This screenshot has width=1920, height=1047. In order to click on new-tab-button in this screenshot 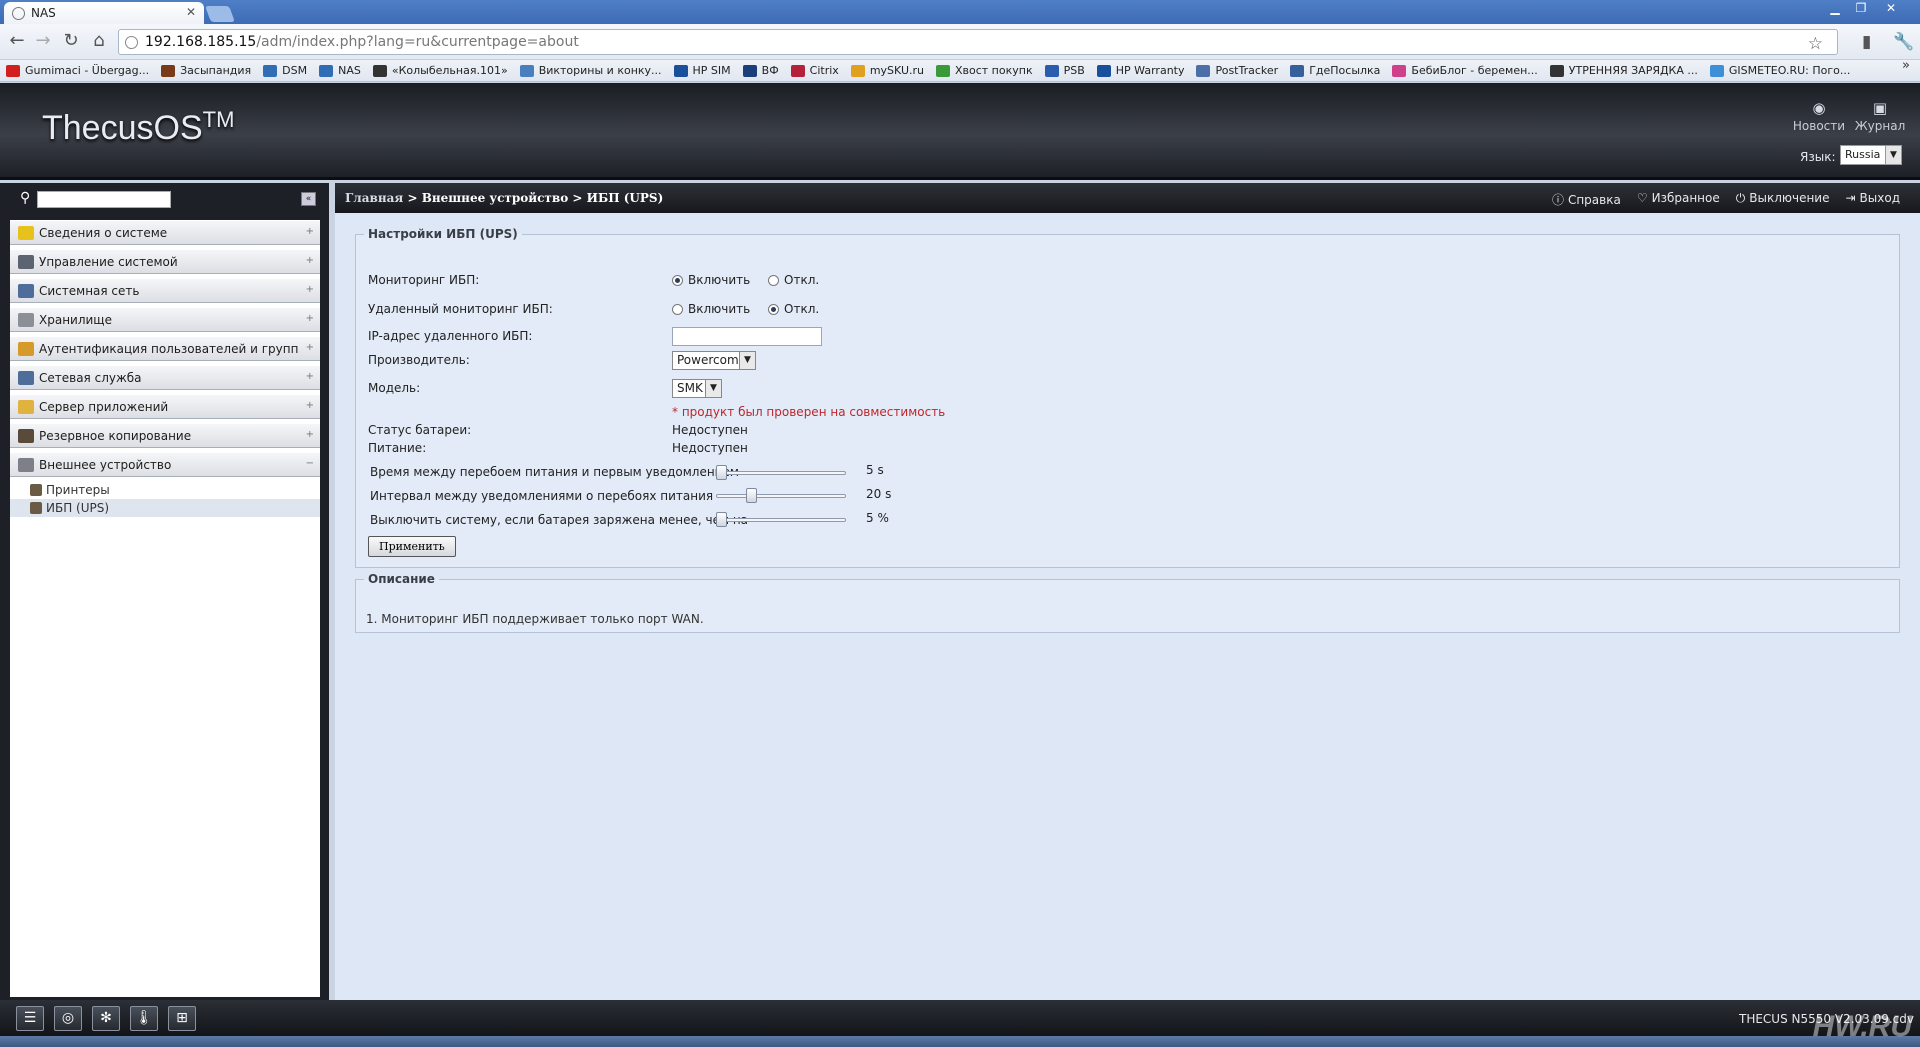, I will do `click(220, 14)`.